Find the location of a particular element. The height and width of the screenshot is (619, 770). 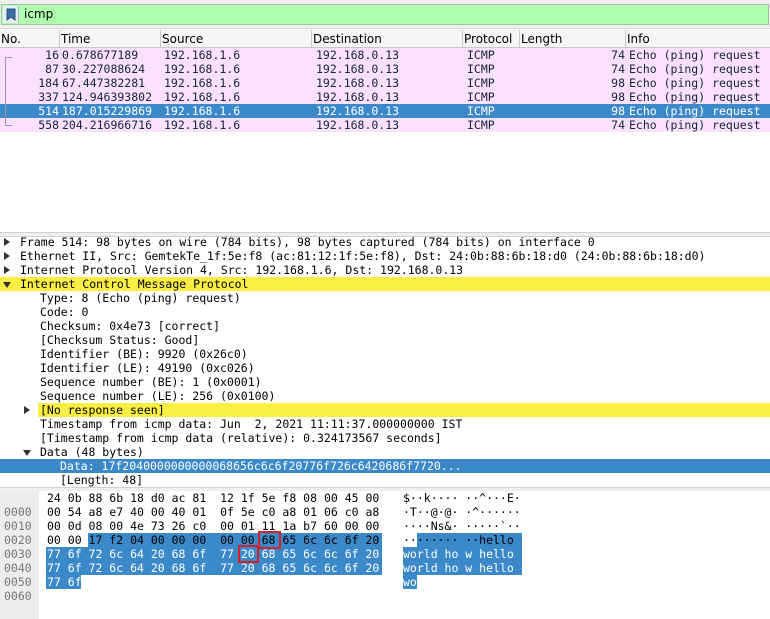

detail-identifier-be: Identifier (BE): 9920 (0x26c0) is located at coordinates (385, 354).